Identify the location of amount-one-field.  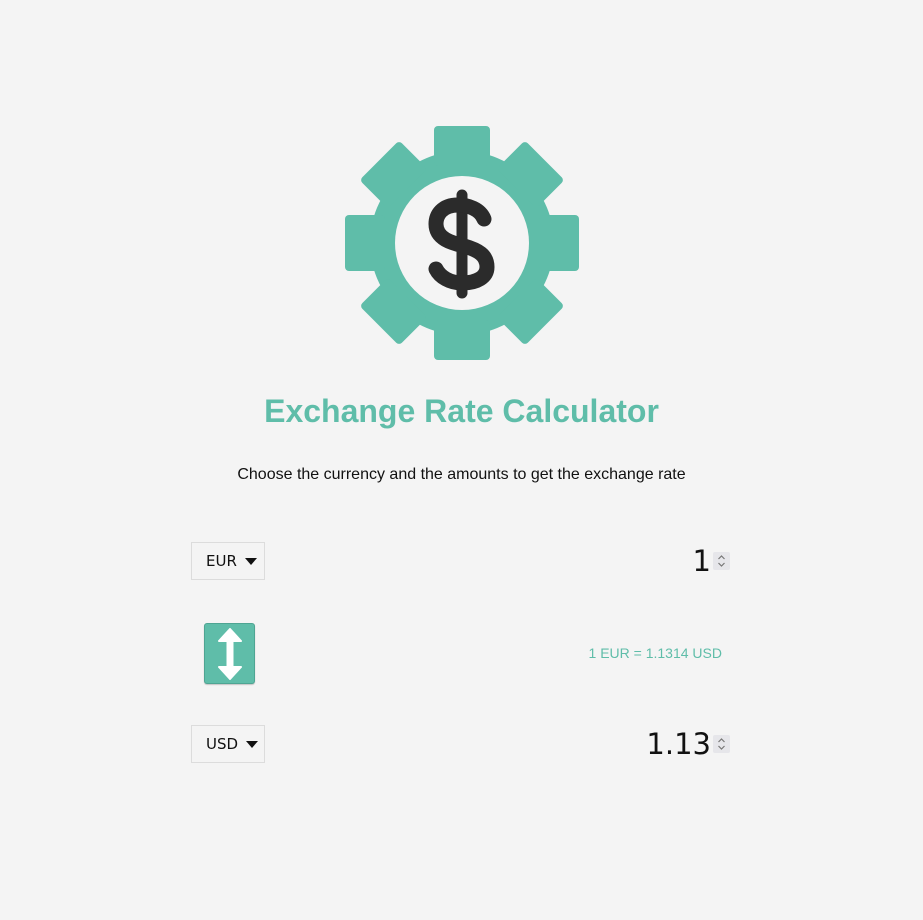
(620, 561).